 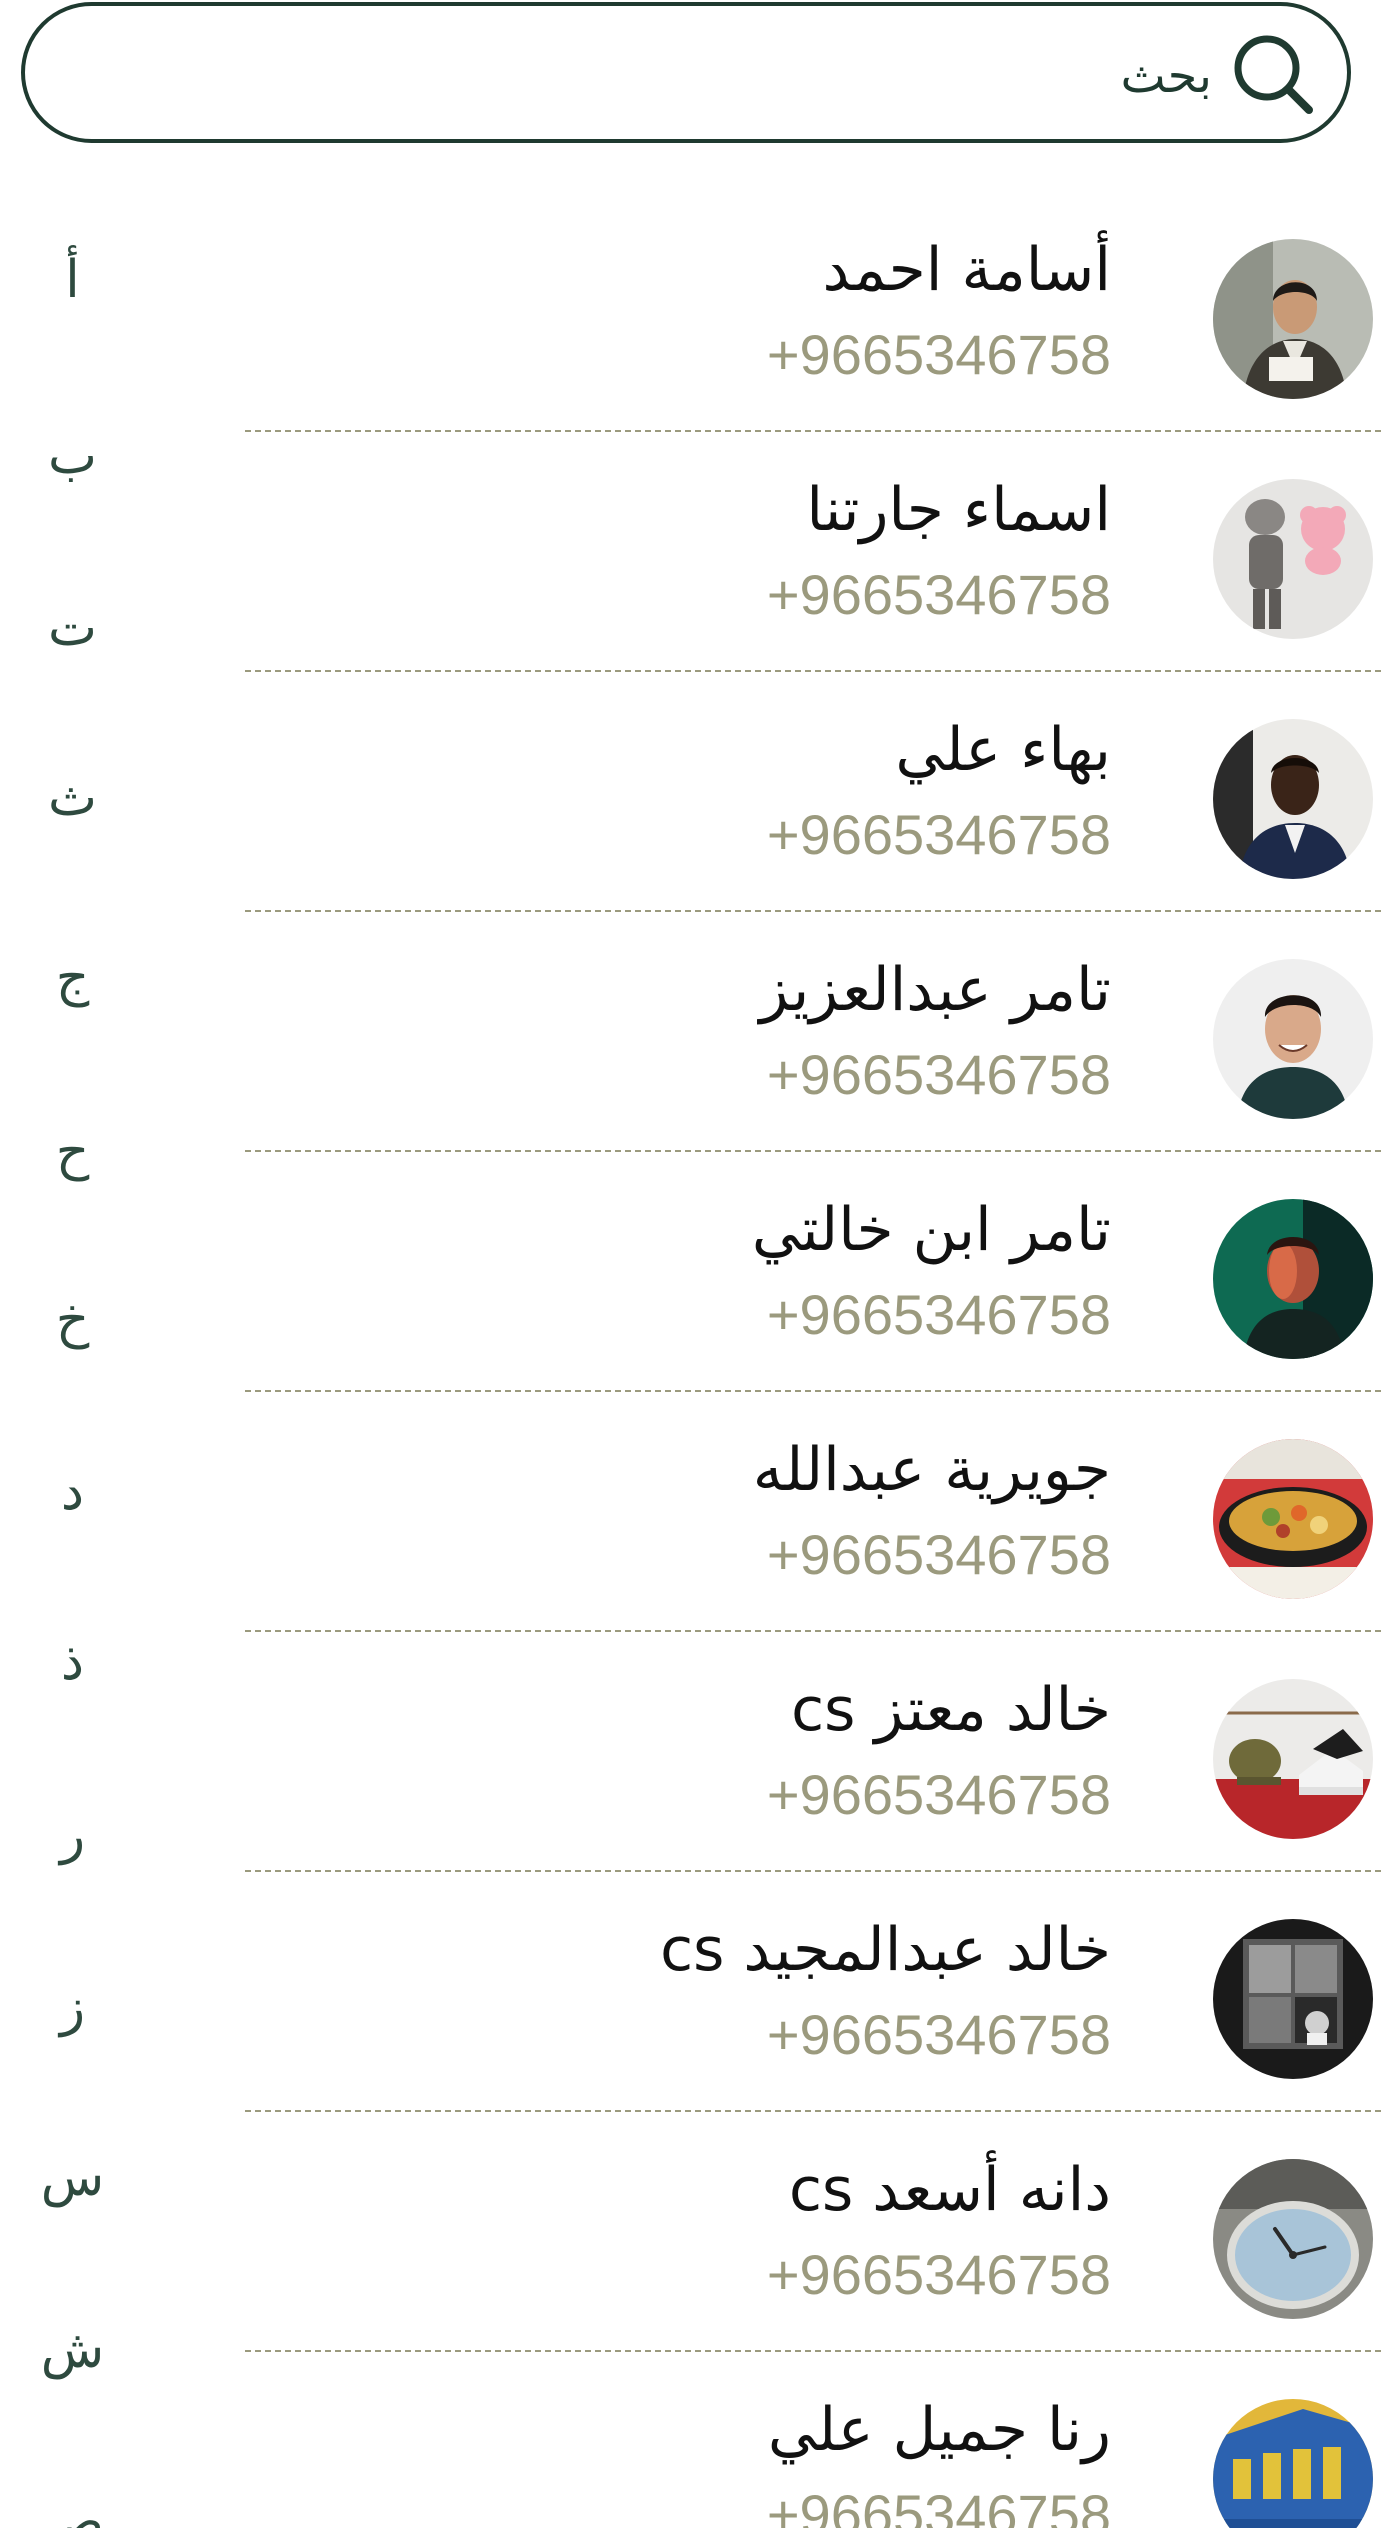 I want to click on alpha-letter: د, so click(x=72, y=1492).